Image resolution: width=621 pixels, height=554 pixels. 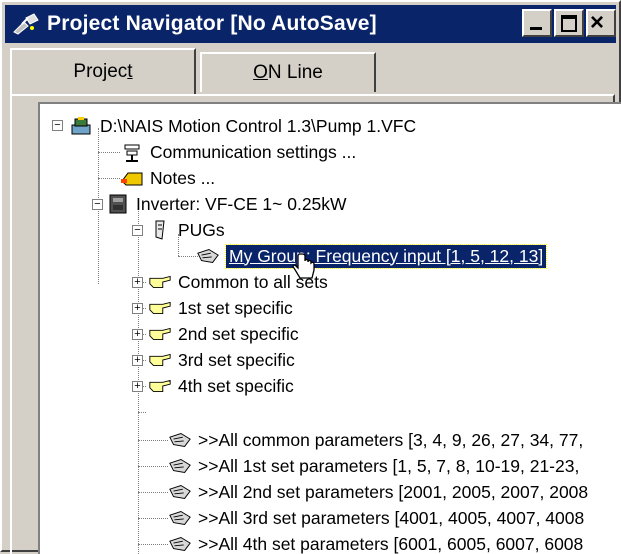 What do you see at coordinates (305, 270) in the screenshot?
I see `hand-cursor-icon` at bounding box center [305, 270].